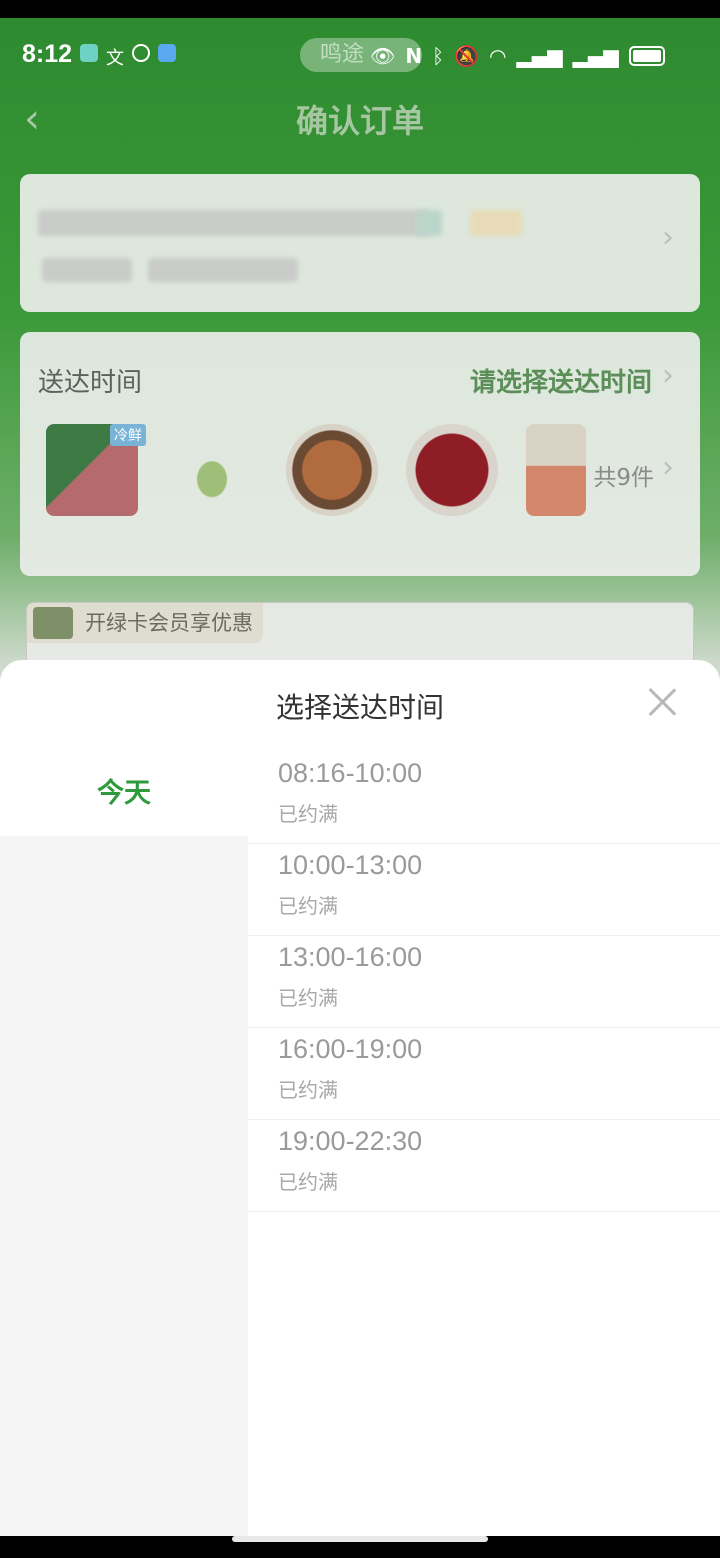  I want to click on phone-redacted, so click(223, 270).